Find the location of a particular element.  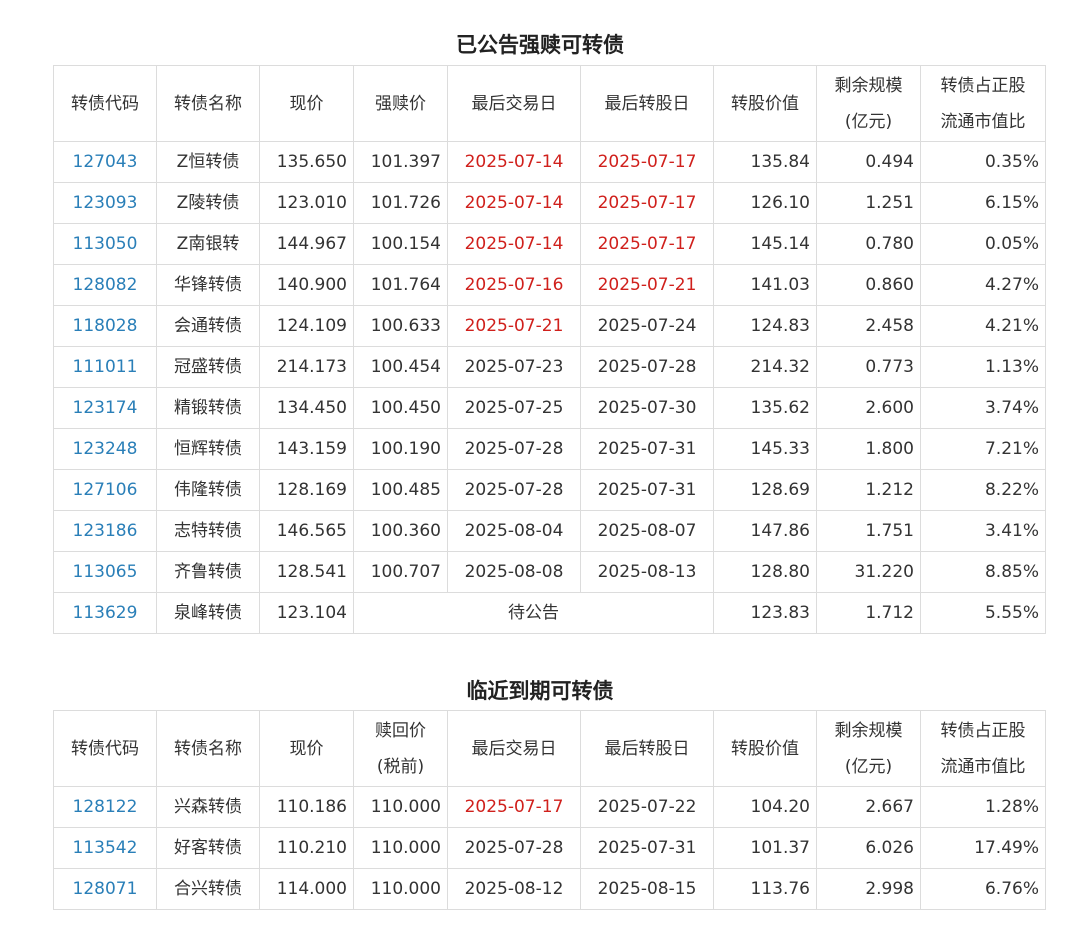

bond-code-link: 128071 is located at coordinates (105, 889).